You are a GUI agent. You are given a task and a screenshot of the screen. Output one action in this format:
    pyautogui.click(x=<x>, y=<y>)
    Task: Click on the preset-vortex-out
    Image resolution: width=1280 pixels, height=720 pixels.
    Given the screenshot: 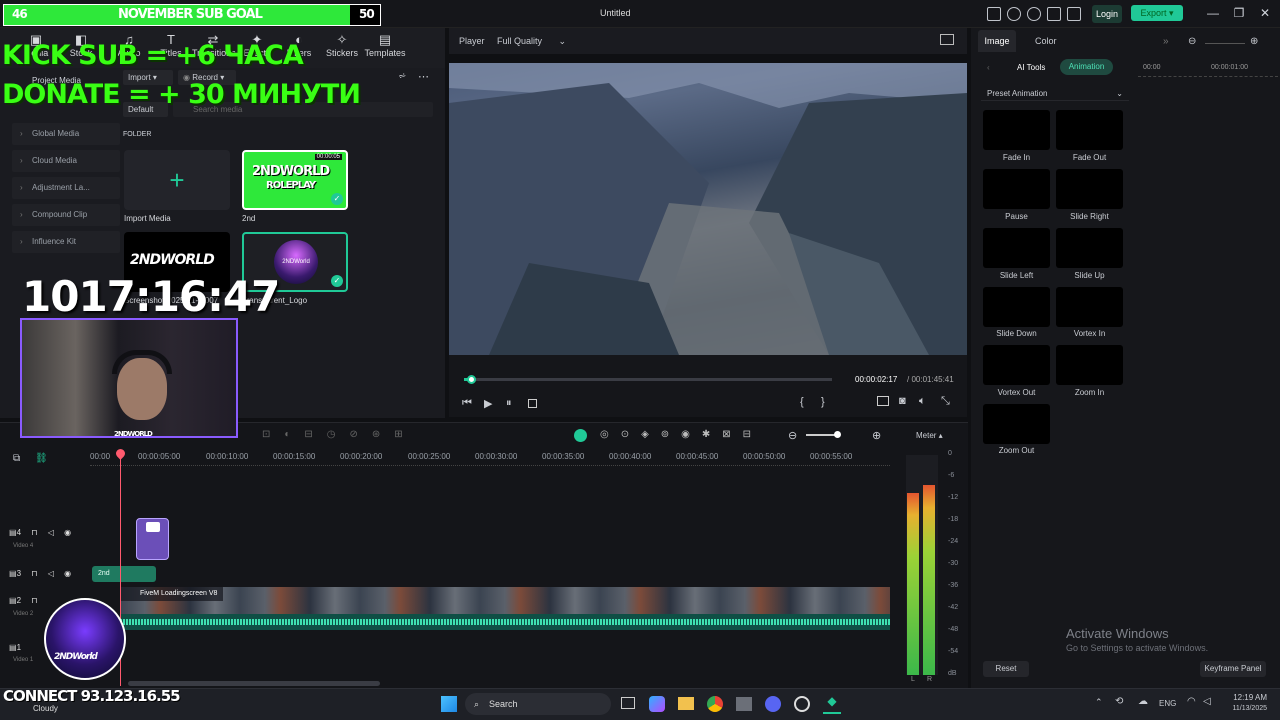 What is the action you would take?
    pyautogui.click(x=1016, y=365)
    